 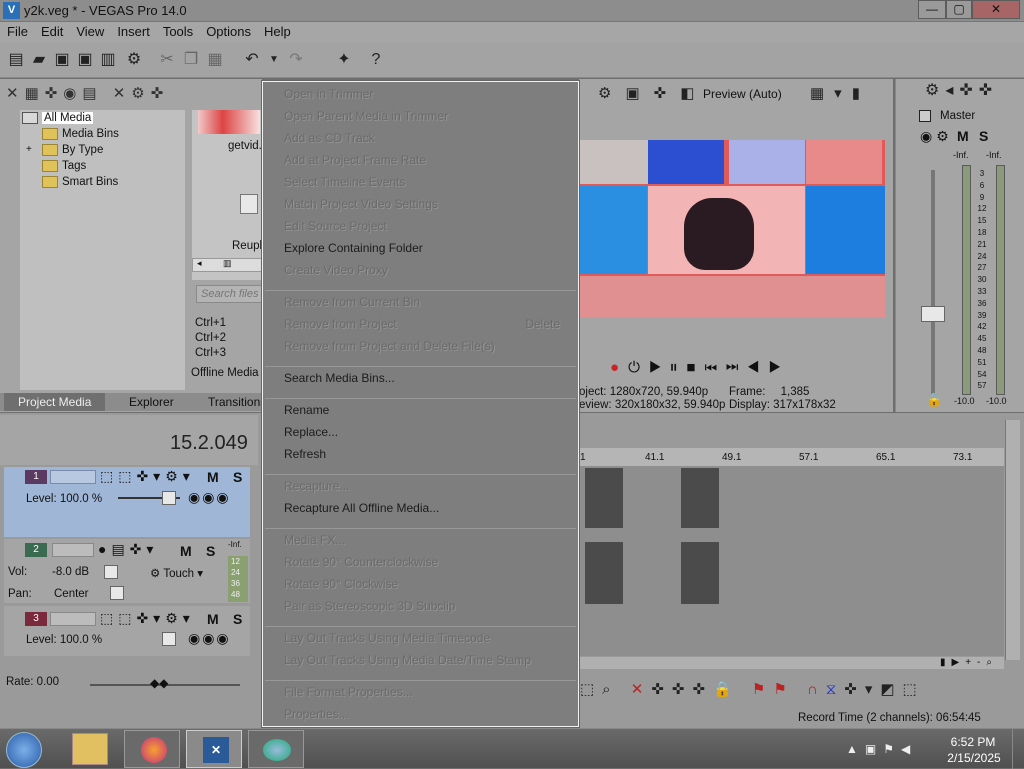 I want to click on new-file-icon: ▤, so click(x=16, y=60).